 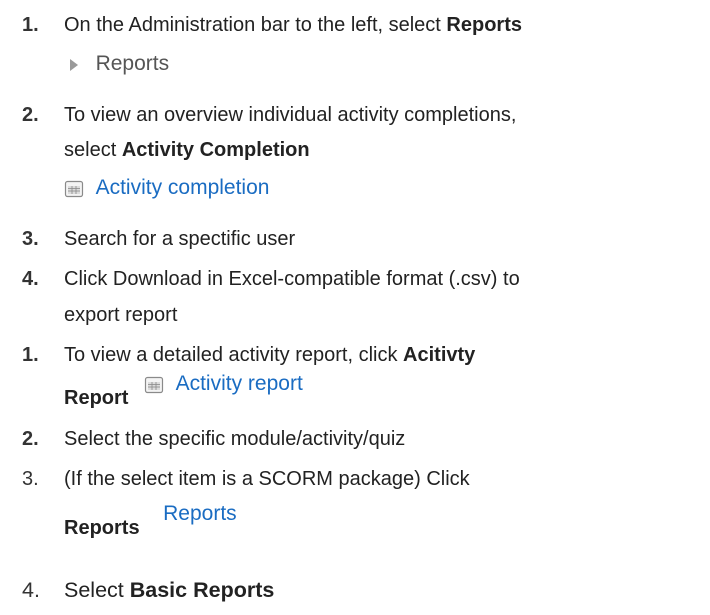 I want to click on activity-report-link: Activity report, so click(x=239, y=383).